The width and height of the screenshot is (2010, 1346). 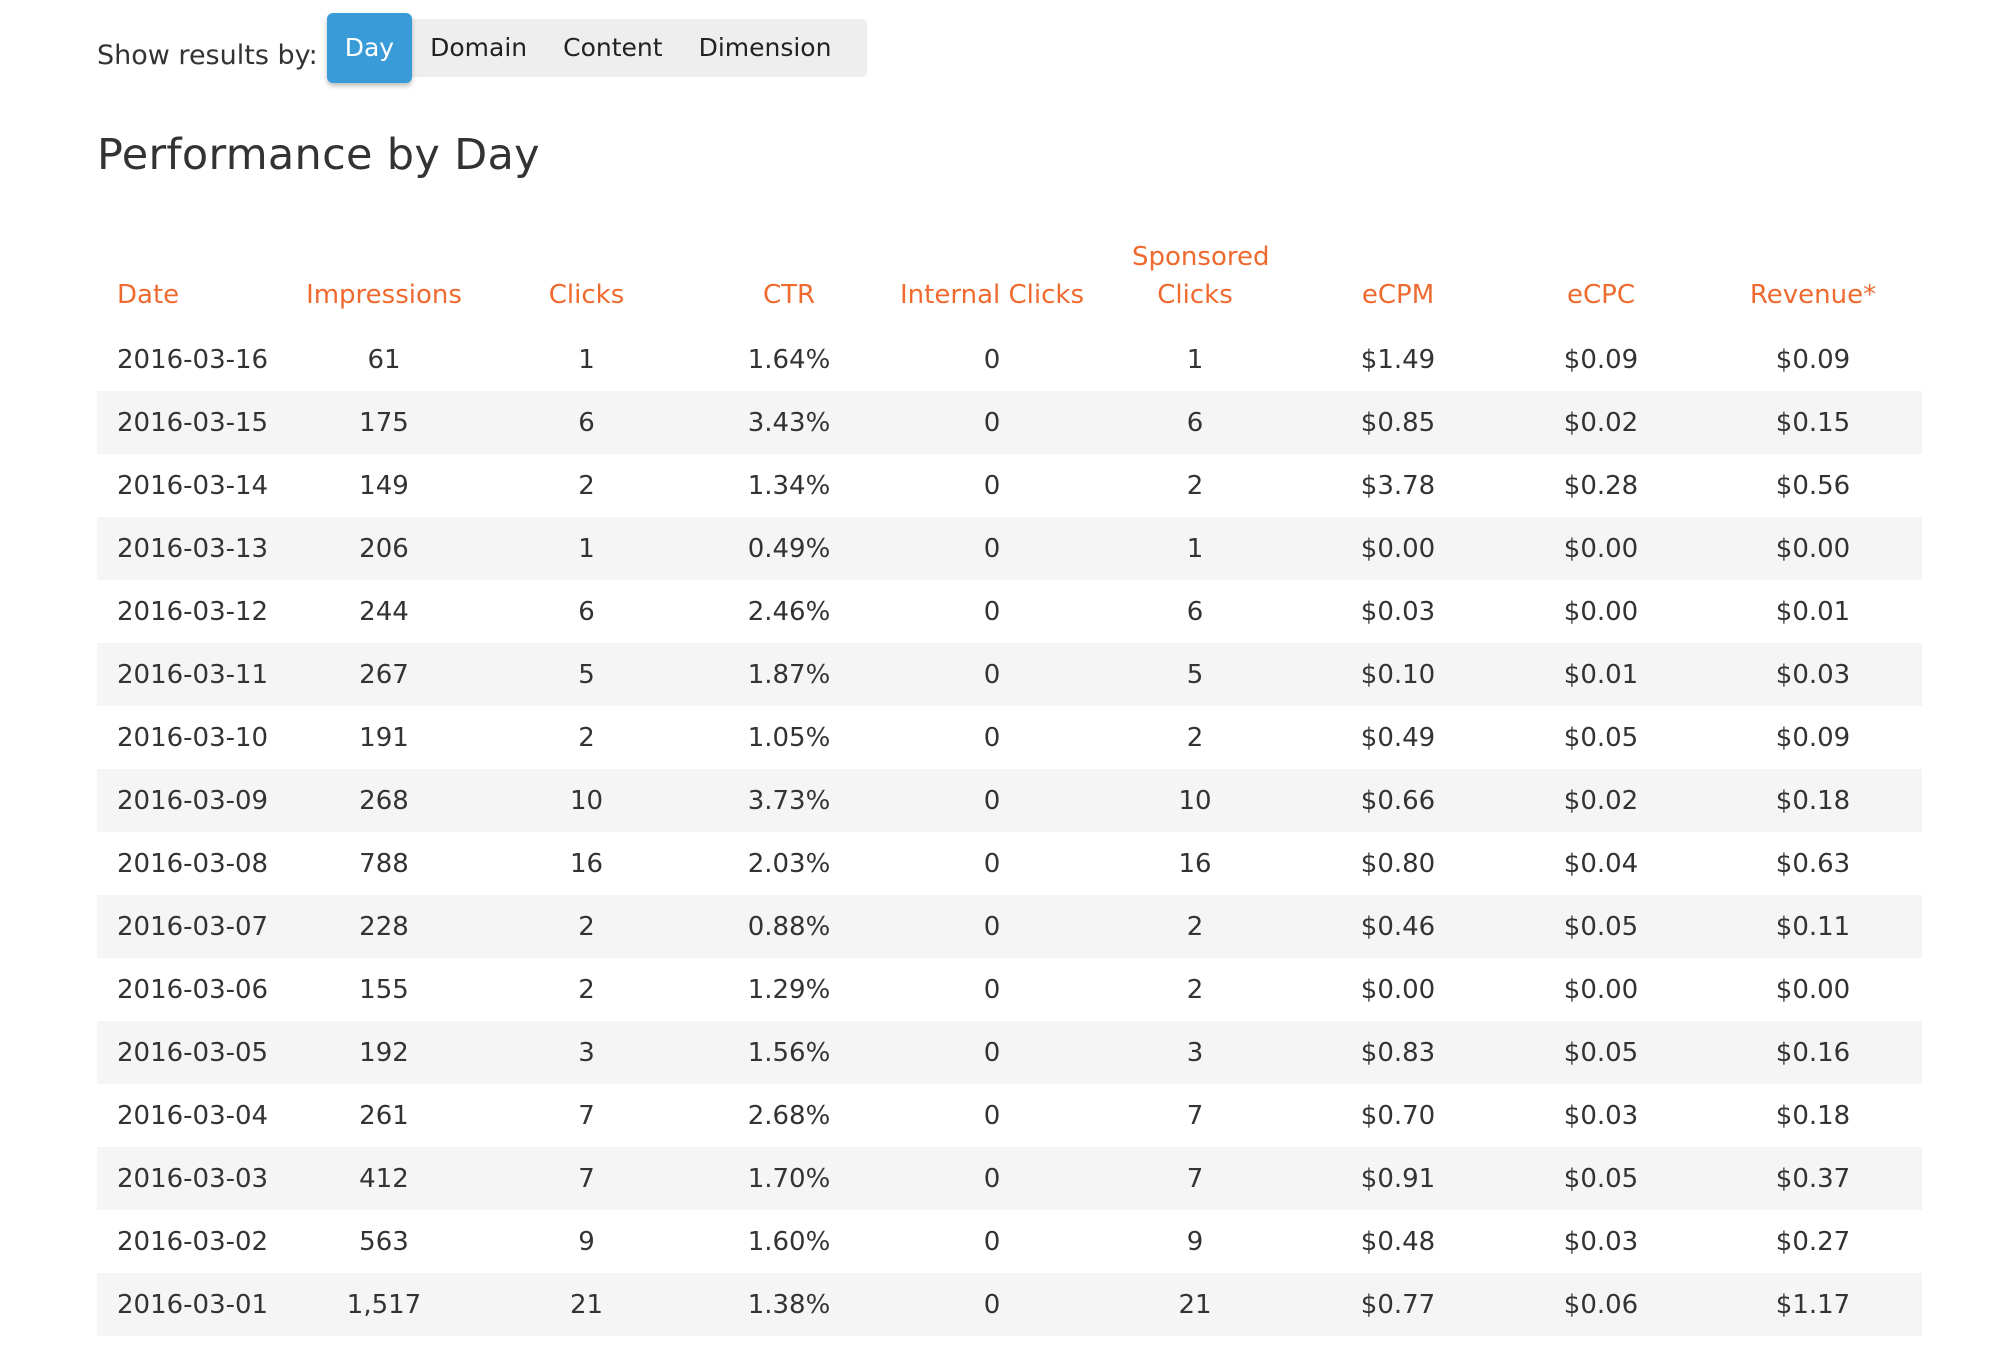 What do you see at coordinates (1813, 422) in the screenshot?
I see `revenue-cell: $0.15` at bounding box center [1813, 422].